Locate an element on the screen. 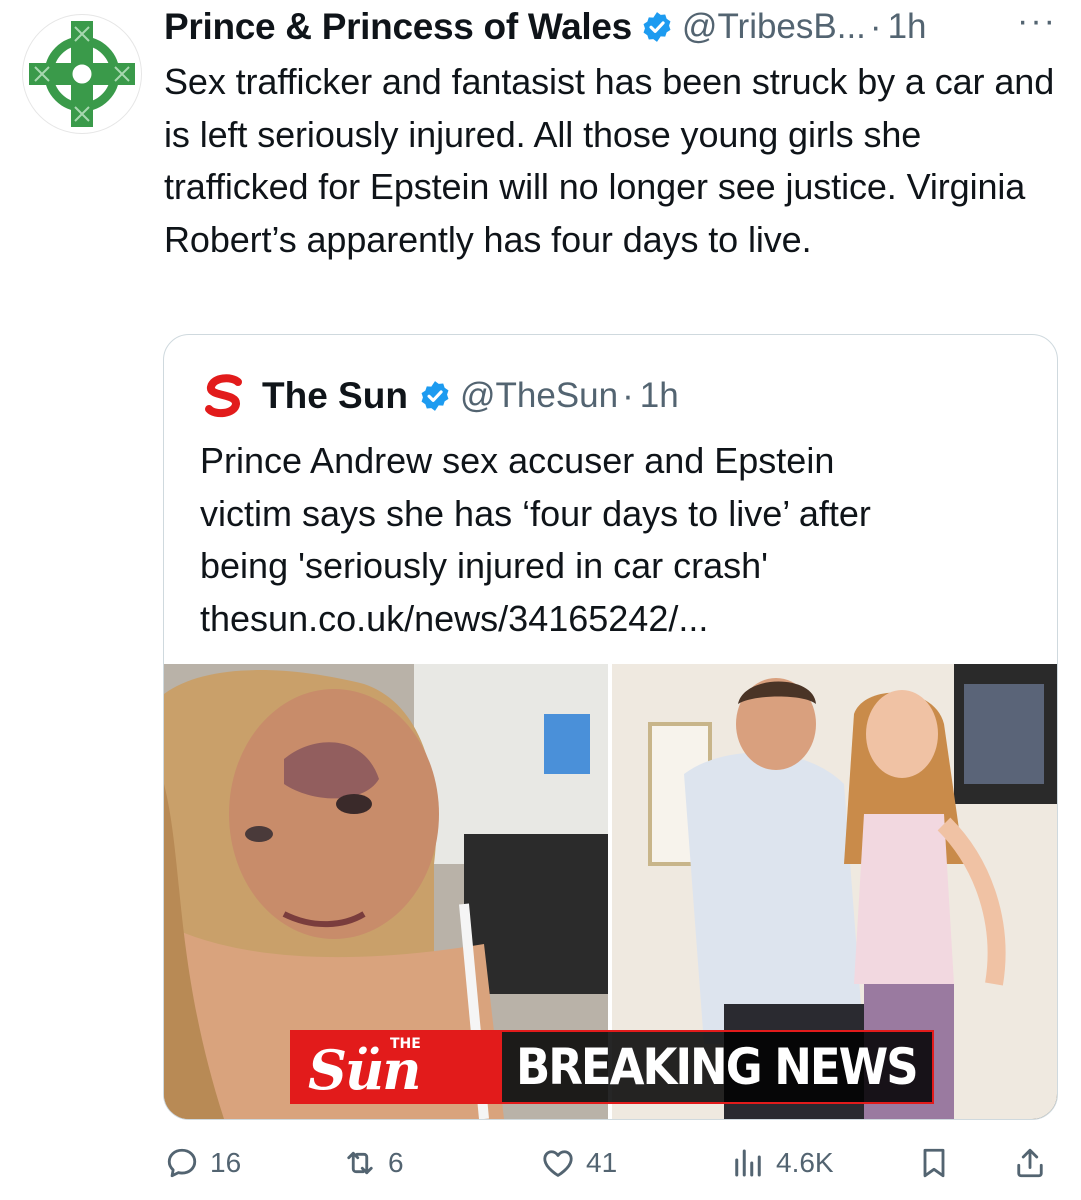 The image size is (1081, 1200). author-name: Prince & Princess of Wales is located at coordinates (398, 27).